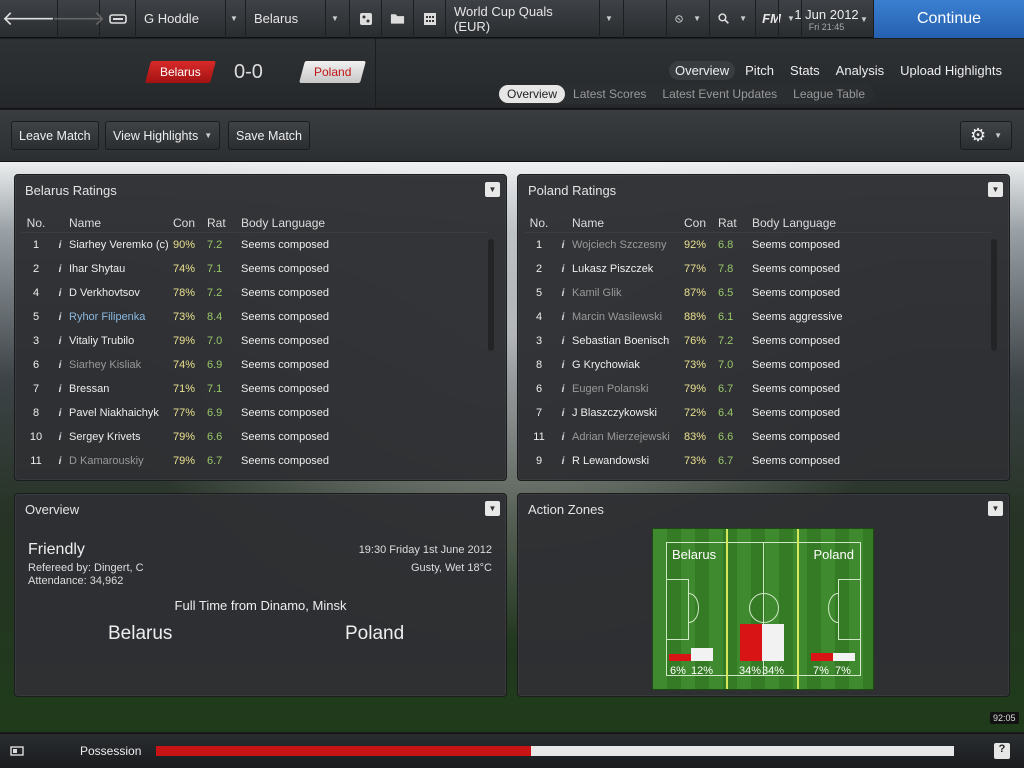  What do you see at coordinates (757, 293) in the screenshot?
I see `table-row: 5 i Kamil Glik 87% 6.5 Seems composed` at bounding box center [757, 293].